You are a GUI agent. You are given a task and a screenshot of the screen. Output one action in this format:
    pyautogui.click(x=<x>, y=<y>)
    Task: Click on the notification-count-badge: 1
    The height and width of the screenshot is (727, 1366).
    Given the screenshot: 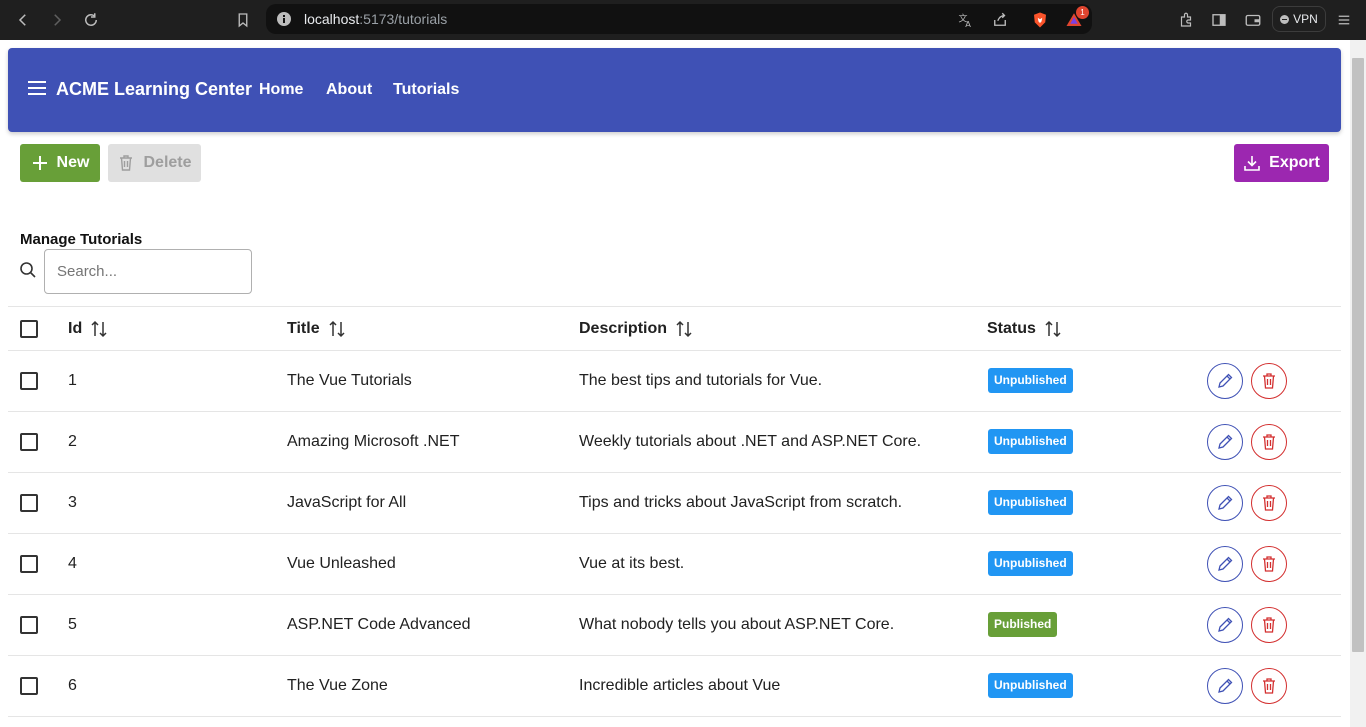 What is the action you would take?
    pyautogui.click(x=1082, y=12)
    